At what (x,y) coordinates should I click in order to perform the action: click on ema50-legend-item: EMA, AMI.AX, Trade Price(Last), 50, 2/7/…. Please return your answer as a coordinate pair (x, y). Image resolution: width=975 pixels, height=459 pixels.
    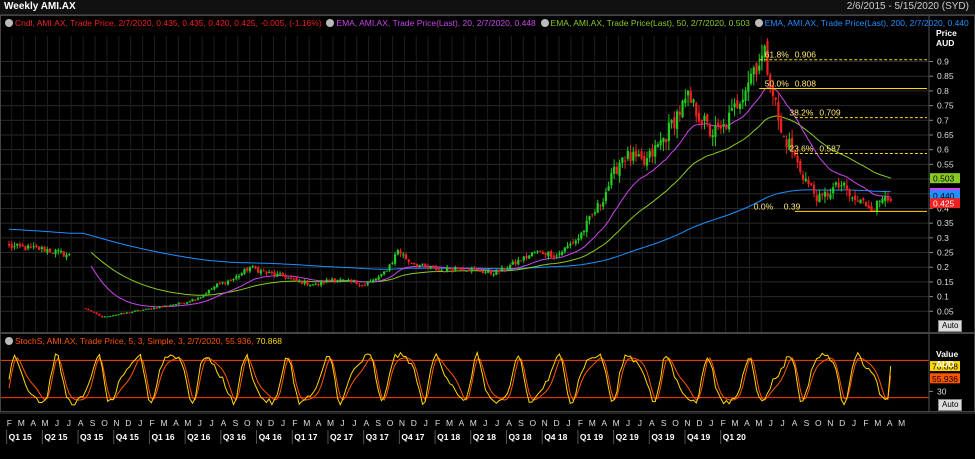
    Looking at the image, I should click on (645, 23).